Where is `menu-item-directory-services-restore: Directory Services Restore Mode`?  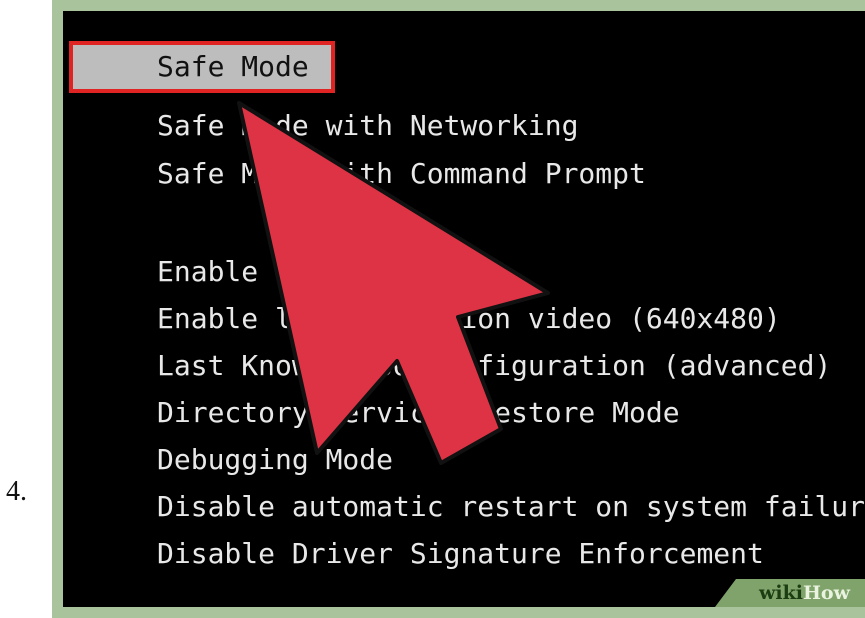 menu-item-directory-services-restore: Directory Services Restore Mode is located at coordinates (418, 413).